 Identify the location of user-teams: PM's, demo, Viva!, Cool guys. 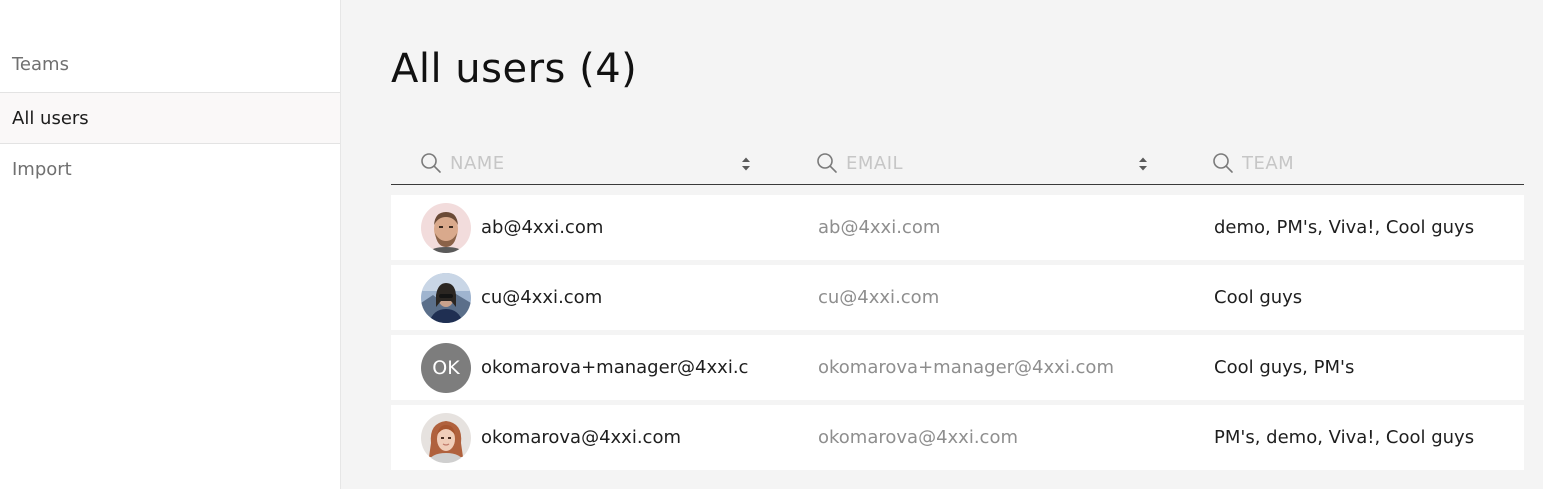
(1344, 437).